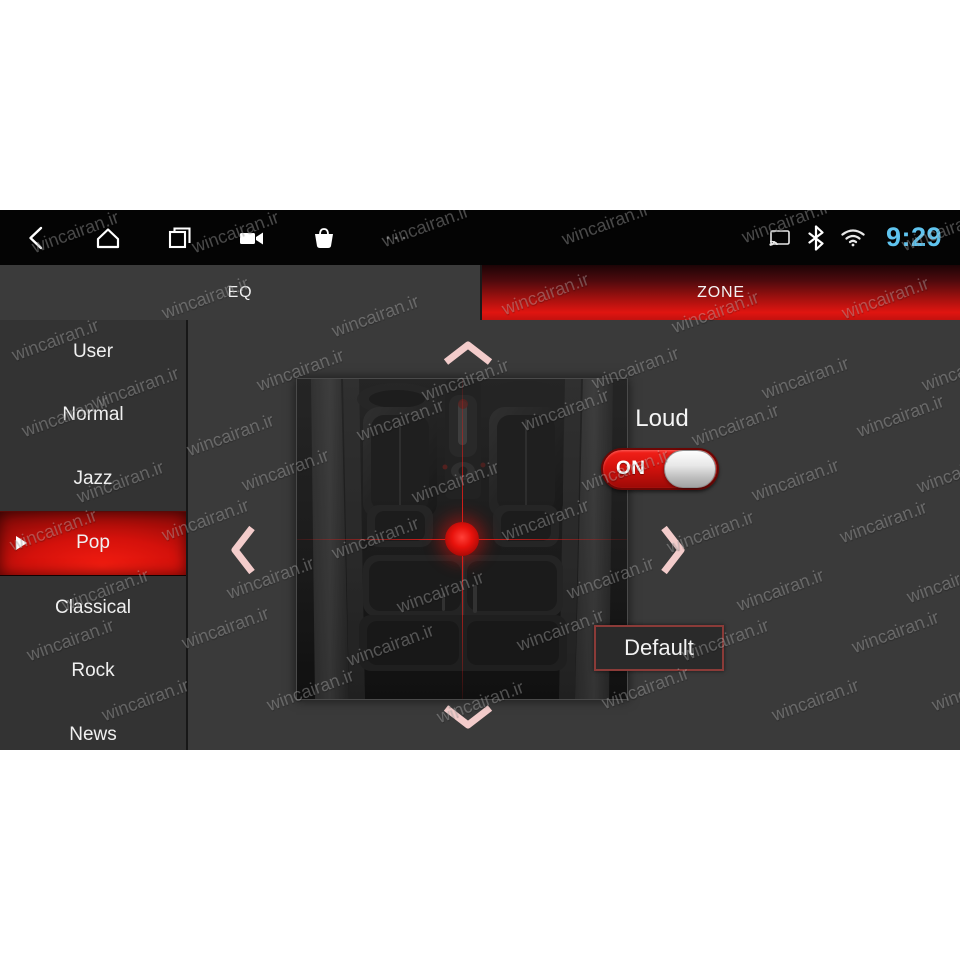 The image size is (960, 960). What do you see at coordinates (631, 468) in the screenshot?
I see `loud-toggle-state-label: ON` at bounding box center [631, 468].